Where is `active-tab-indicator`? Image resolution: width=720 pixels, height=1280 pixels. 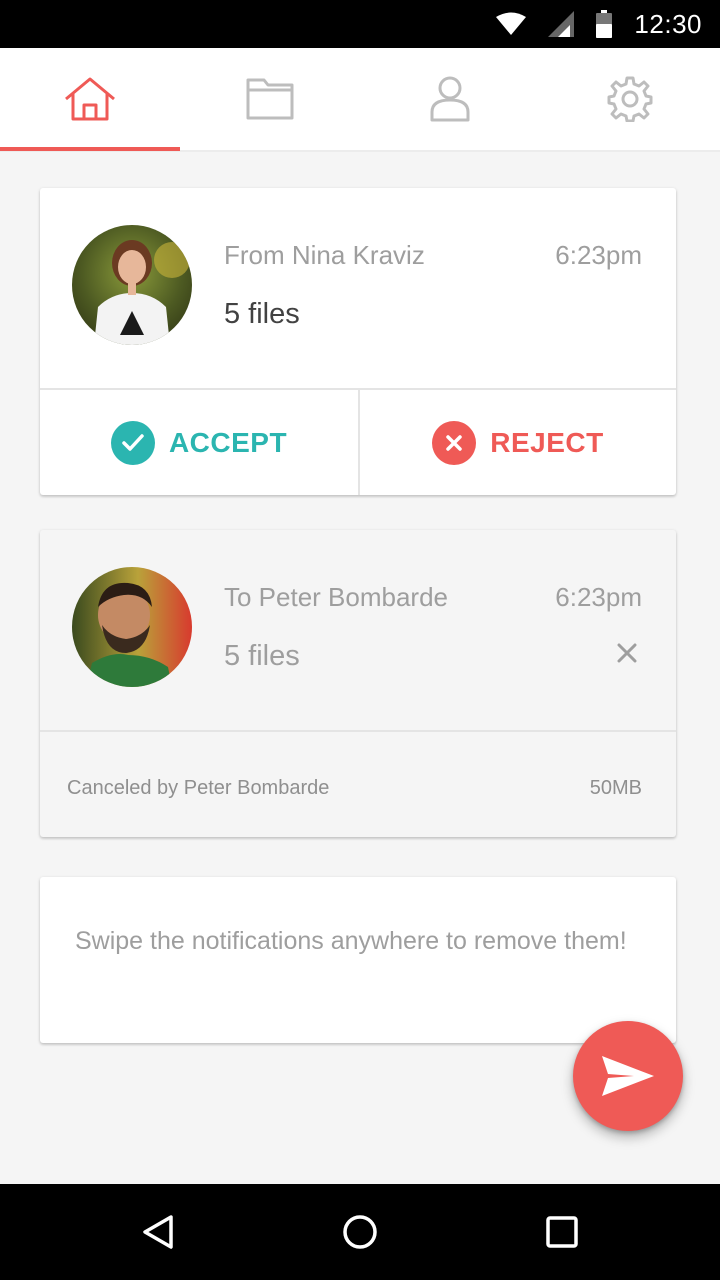
active-tab-indicator is located at coordinates (90, 149).